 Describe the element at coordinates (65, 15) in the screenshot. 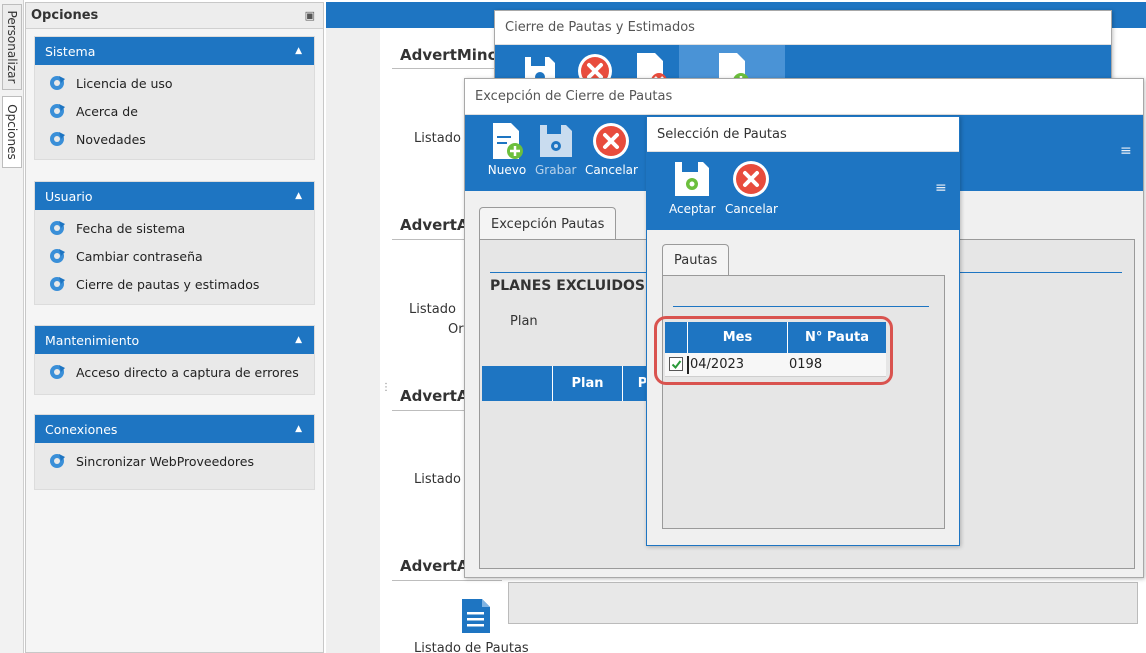

I see `options-panel-title: Opciones` at that location.